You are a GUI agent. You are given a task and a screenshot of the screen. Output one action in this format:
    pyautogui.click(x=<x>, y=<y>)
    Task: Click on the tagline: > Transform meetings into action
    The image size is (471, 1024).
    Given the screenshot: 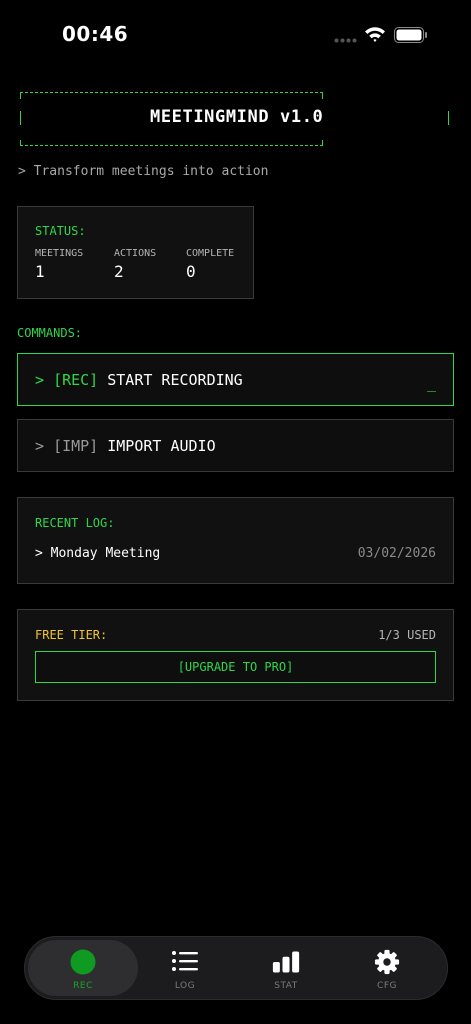 What is the action you would take?
    pyautogui.click(x=143, y=171)
    